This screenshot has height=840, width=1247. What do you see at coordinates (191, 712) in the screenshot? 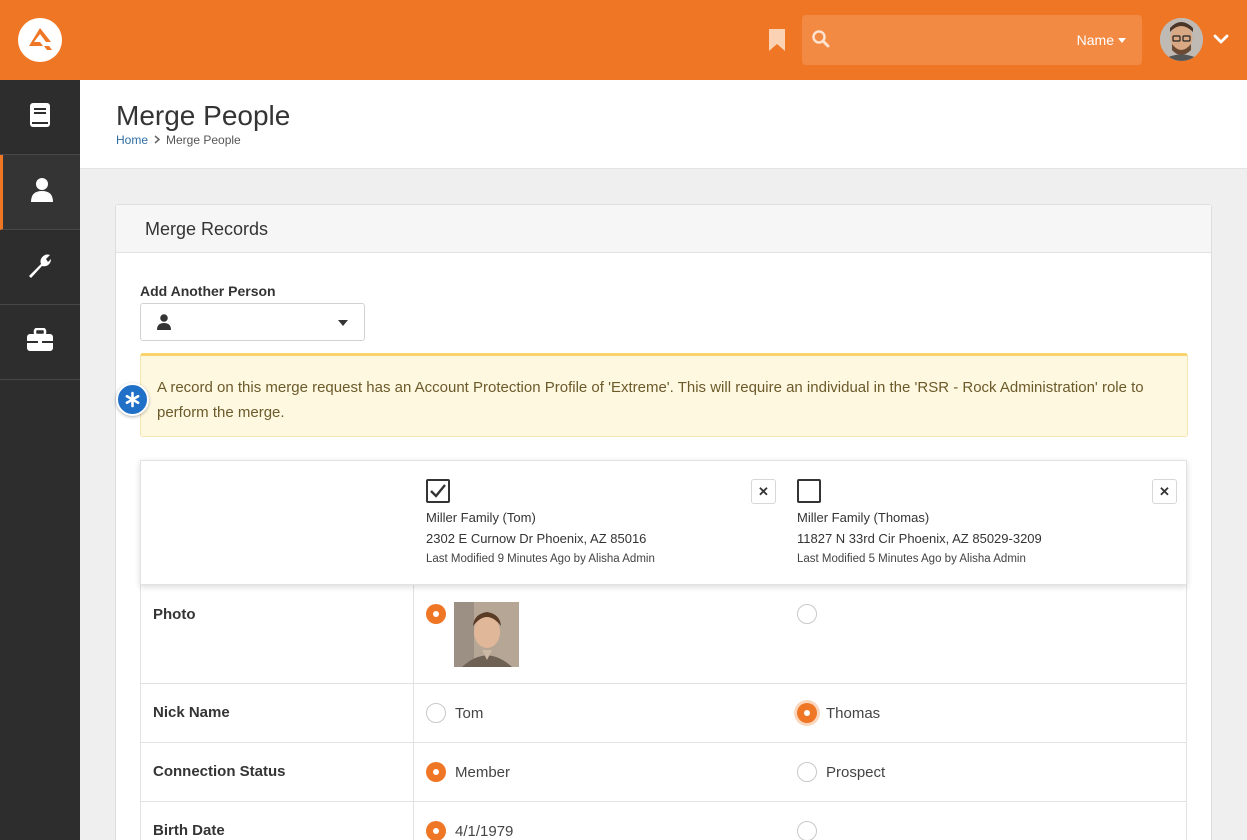
I see `row-label: Nick Name` at bounding box center [191, 712].